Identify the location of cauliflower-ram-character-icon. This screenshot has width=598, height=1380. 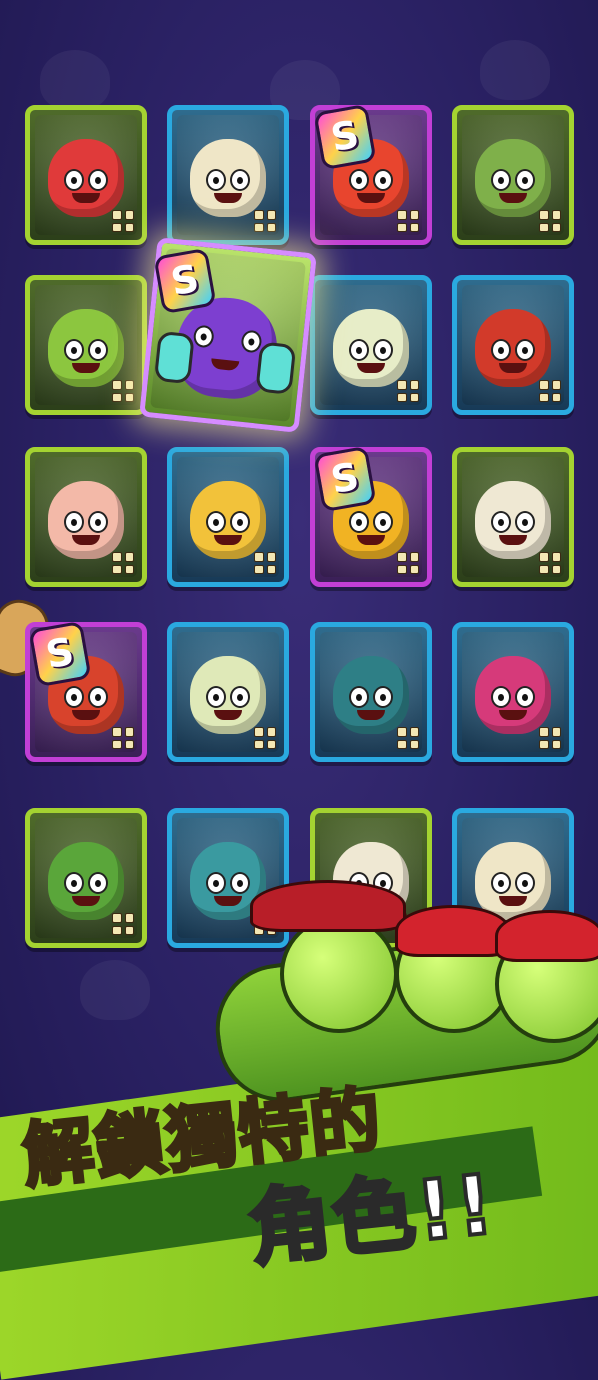
(228, 177).